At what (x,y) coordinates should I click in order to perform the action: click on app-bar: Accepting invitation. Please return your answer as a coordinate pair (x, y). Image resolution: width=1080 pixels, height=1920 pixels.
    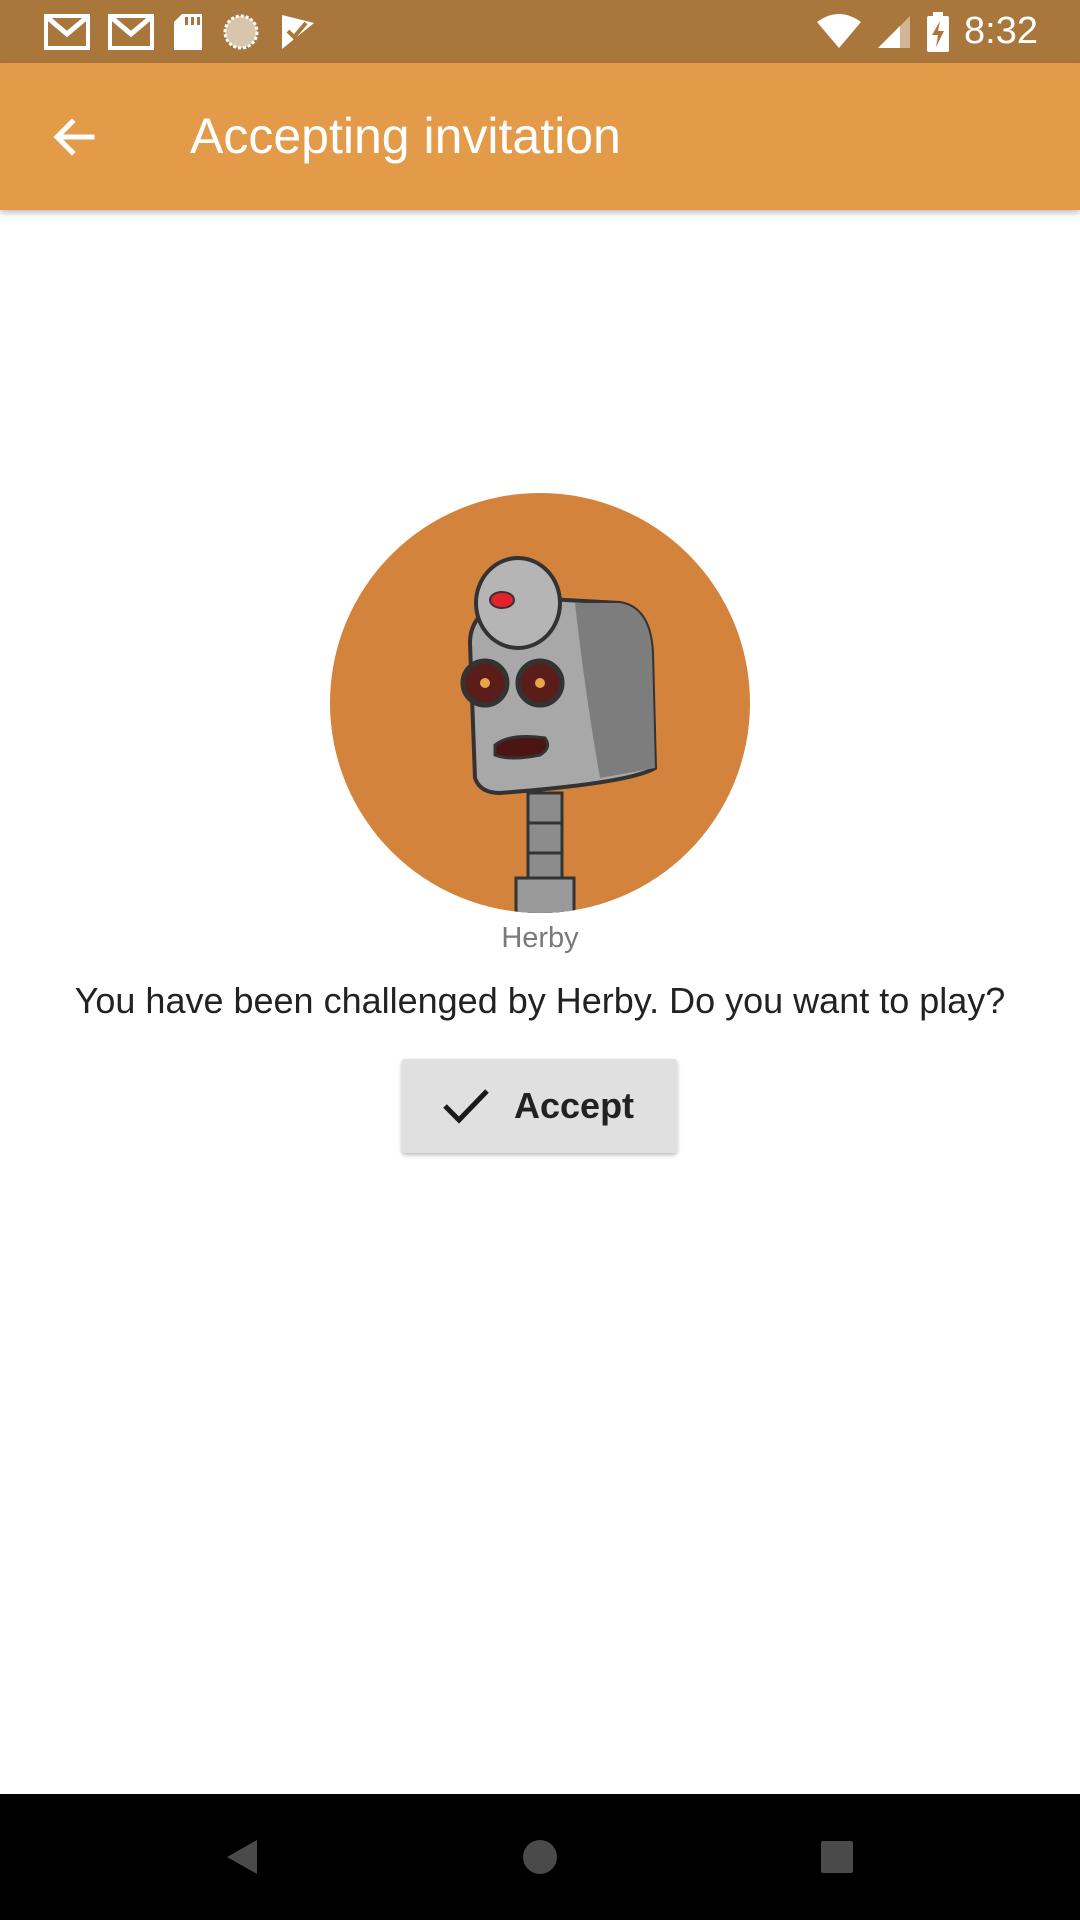
    Looking at the image, I should click on (540, 136).